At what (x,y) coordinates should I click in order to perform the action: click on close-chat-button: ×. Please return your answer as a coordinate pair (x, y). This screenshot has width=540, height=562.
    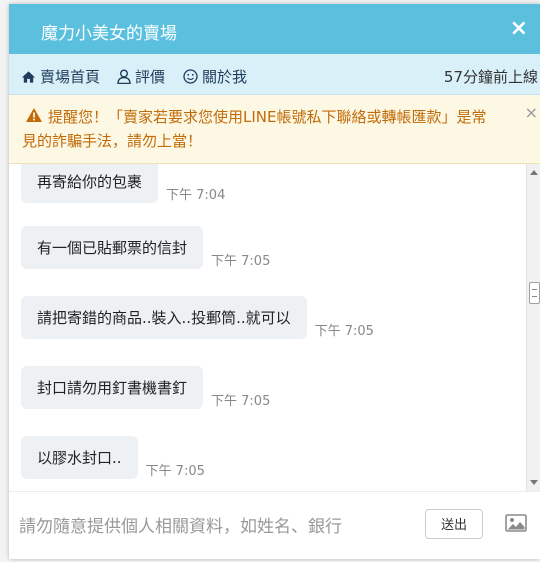
    Looking at the image, I should click on (519, 29).